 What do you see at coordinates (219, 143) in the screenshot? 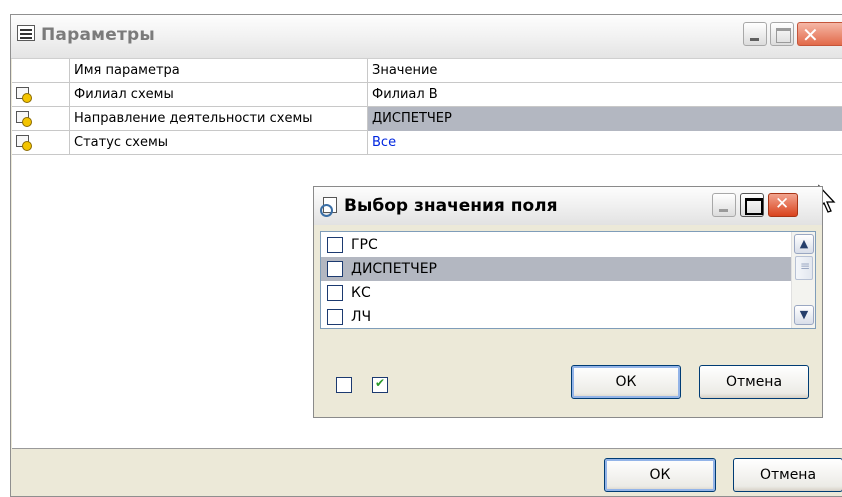
I see `param-name-cell: Статус схемы` at bounding box center [219, 143].